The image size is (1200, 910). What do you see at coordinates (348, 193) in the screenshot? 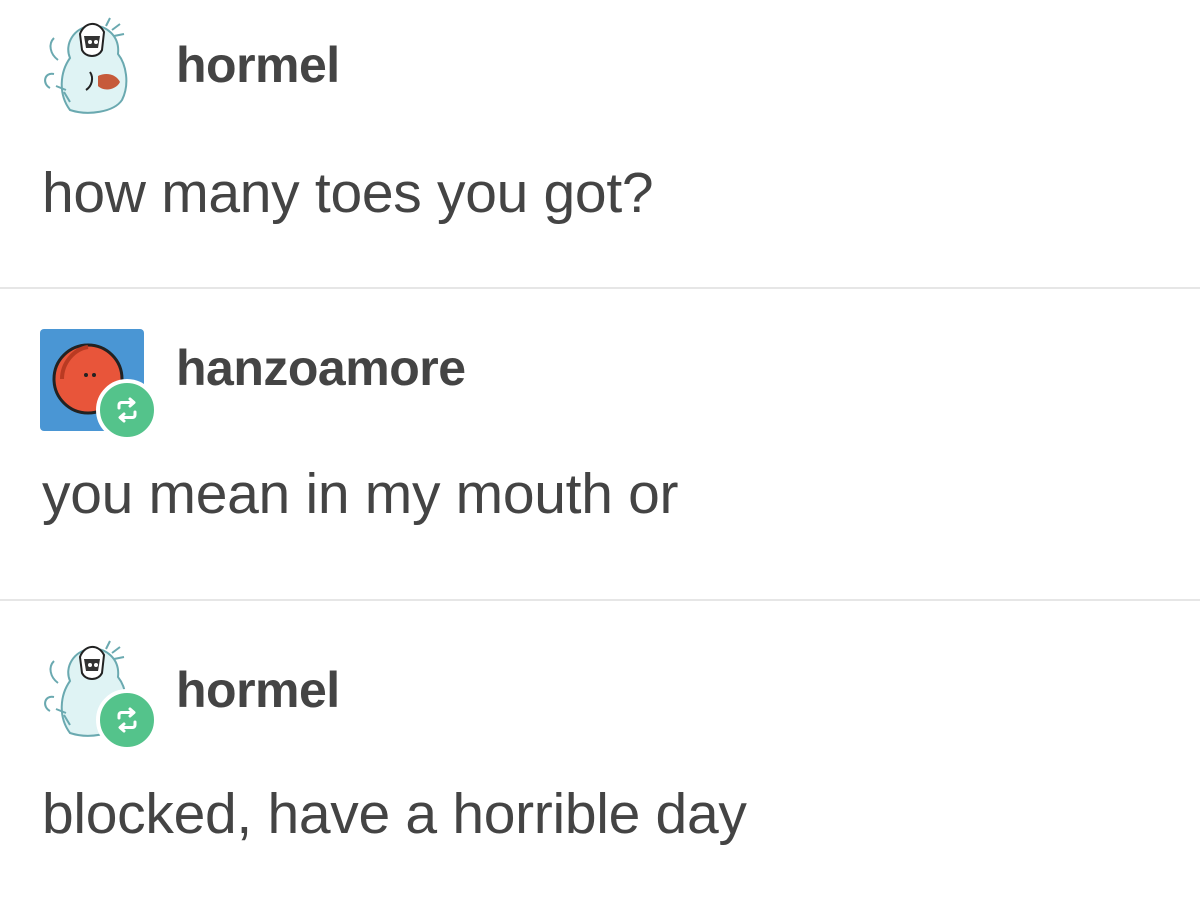
I see `post-text: how many toes you got?` at bounding box center [348, 193].